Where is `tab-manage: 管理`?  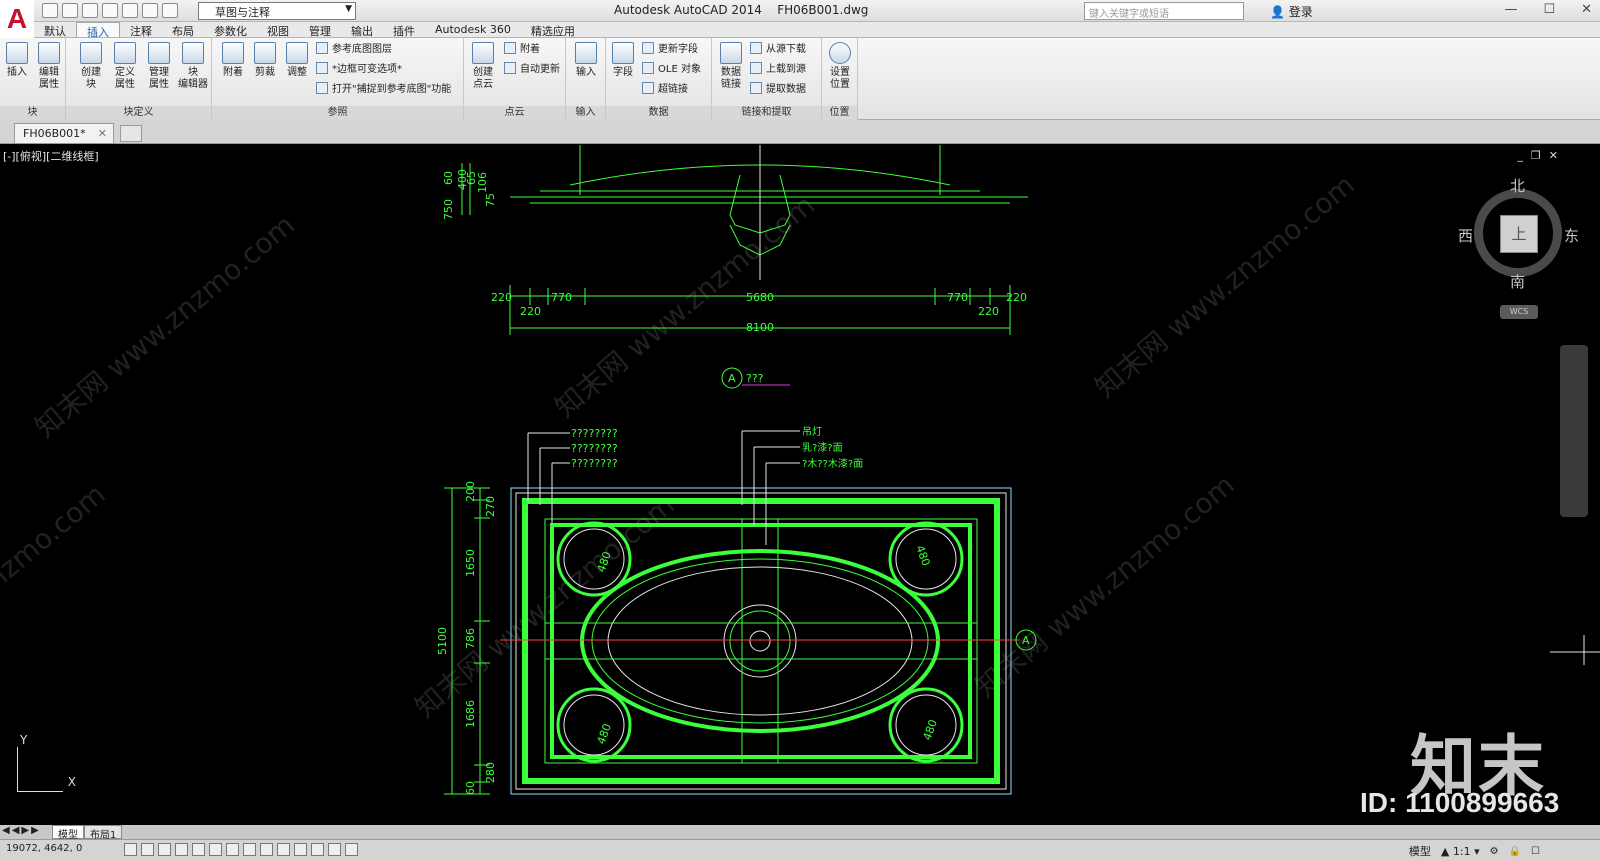
tab-manage: 管理 is located at coordinates (320, 30).